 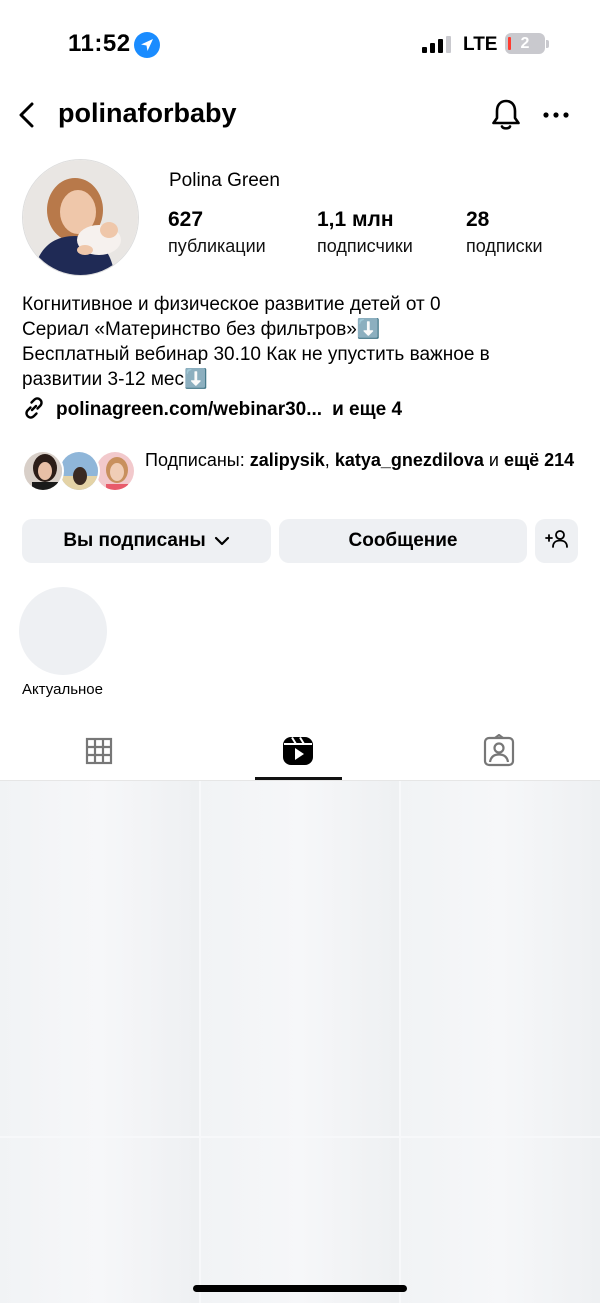 I want to click on reels-icon, so click(x=298, y=751).